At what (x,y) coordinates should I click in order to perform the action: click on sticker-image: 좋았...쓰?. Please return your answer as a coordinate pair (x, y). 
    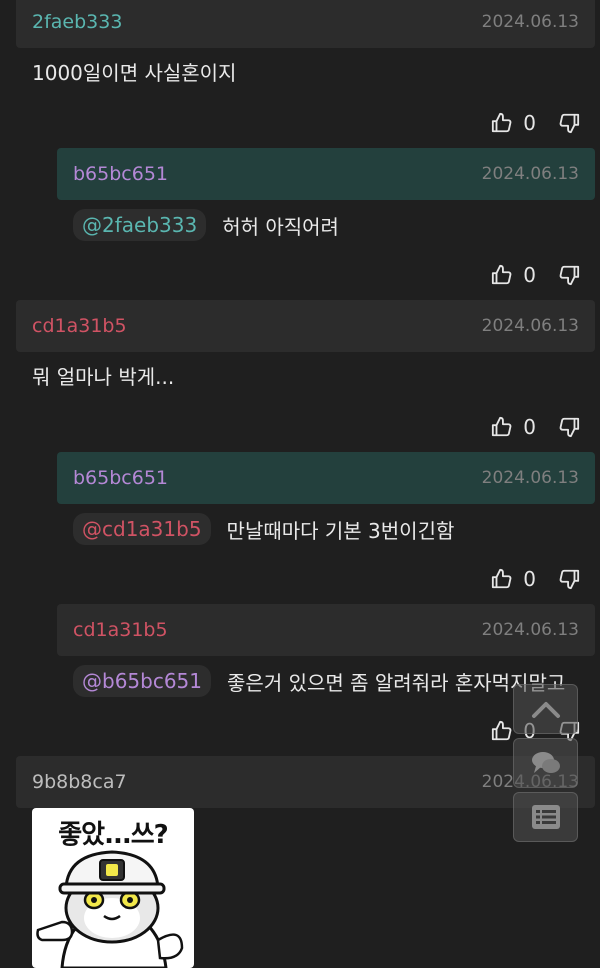
    Looking at the image, I should click on (113, 888).